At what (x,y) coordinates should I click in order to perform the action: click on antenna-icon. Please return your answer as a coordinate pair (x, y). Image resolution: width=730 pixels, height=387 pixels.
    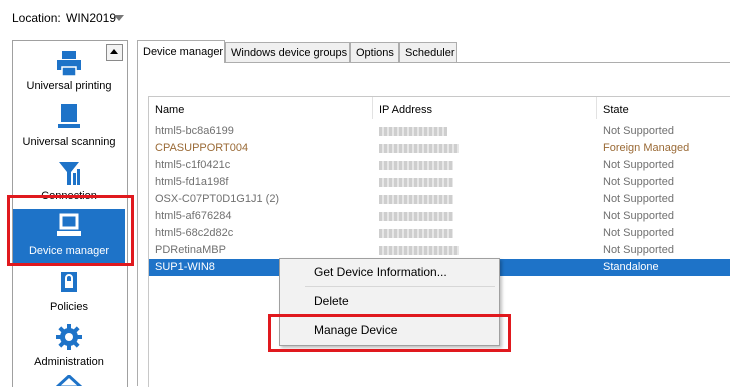
    Looking at the image, I should click on (69, 173).